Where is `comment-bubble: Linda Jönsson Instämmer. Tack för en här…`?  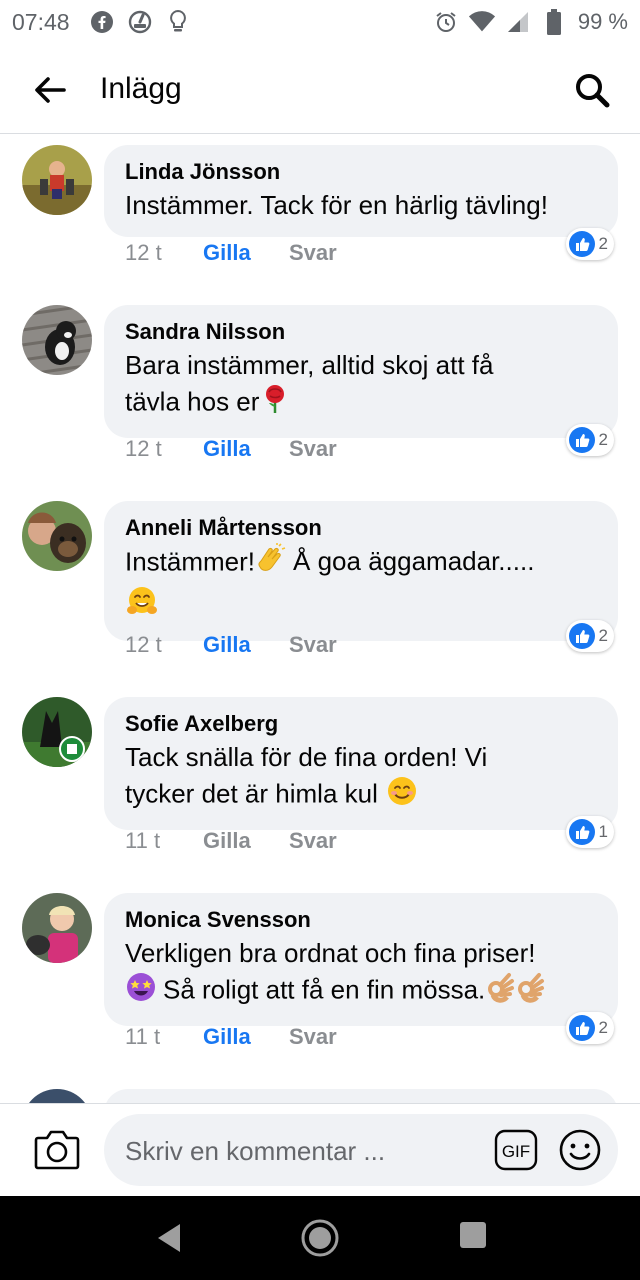 comment-bubble: Linda Jönsson Instämmer. Tack för en här… is located at coordinates (361, 191).